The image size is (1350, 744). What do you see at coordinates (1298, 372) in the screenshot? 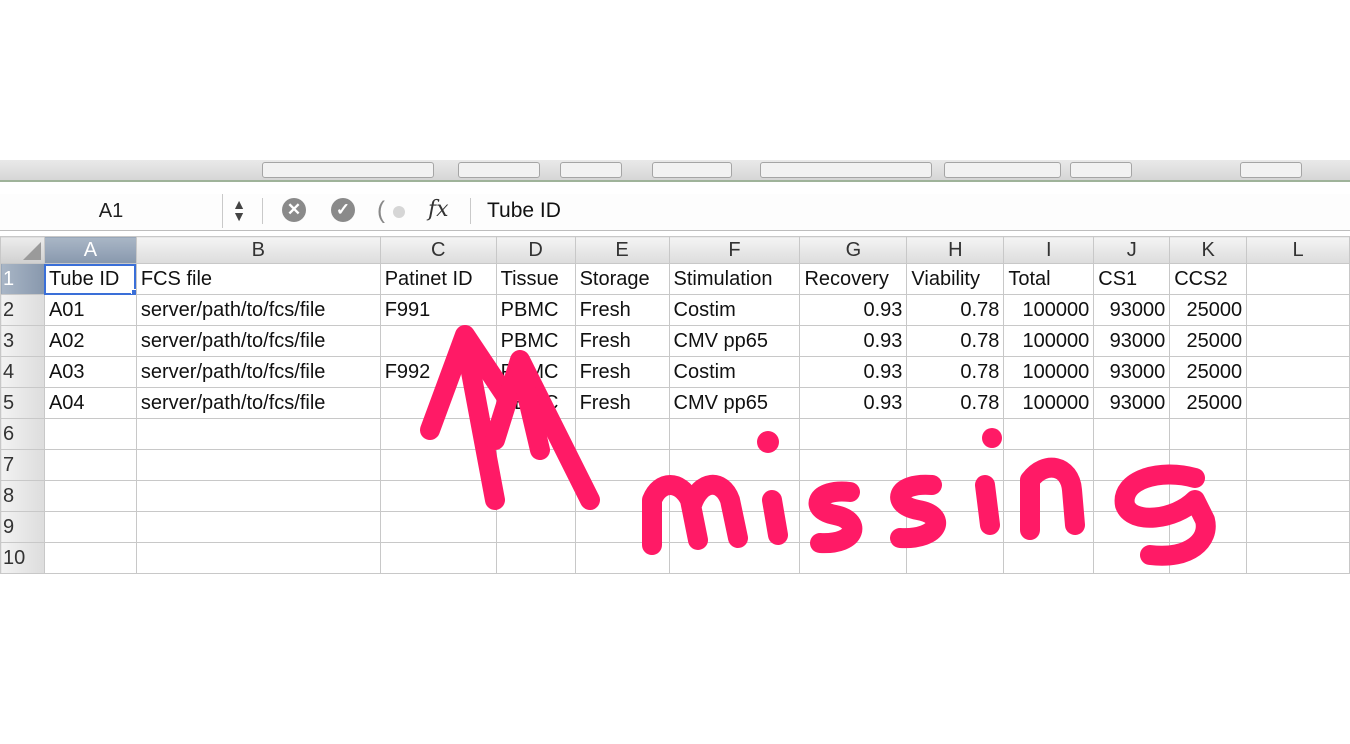
I see `cell-L4` at bounding box center [1298, 372].